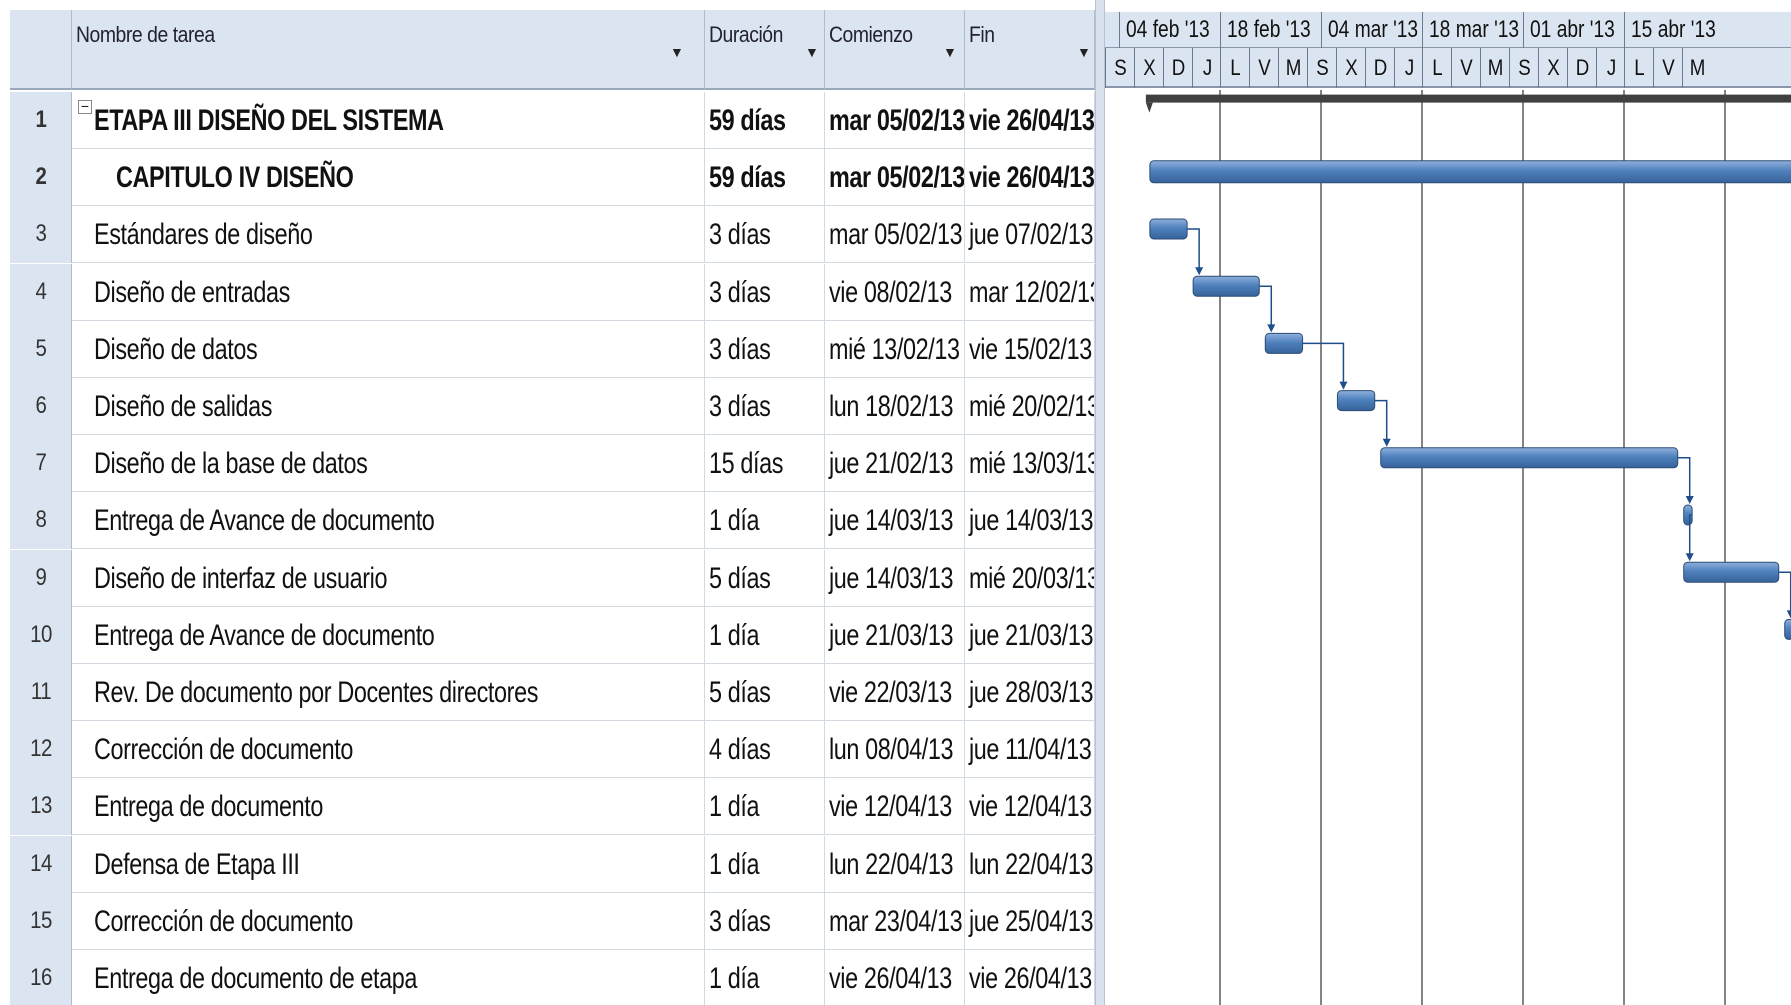  Describe the element at coordinates (388, 807) in the screenshot. I see `task-name-cell: Entrega de documento` at that location.